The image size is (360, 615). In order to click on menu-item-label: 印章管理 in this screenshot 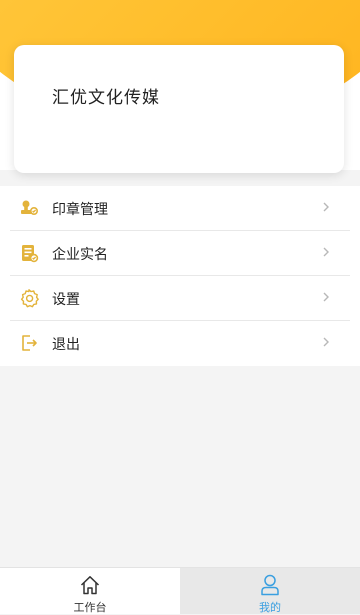, I will do `click(80, 209)`.